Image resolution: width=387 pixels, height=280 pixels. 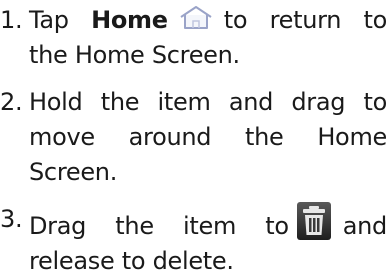 What do you see at coordinates (60, 20) in the screenshot?
I see `step-1-prefix: Tap` at bounding box center [60, 20].